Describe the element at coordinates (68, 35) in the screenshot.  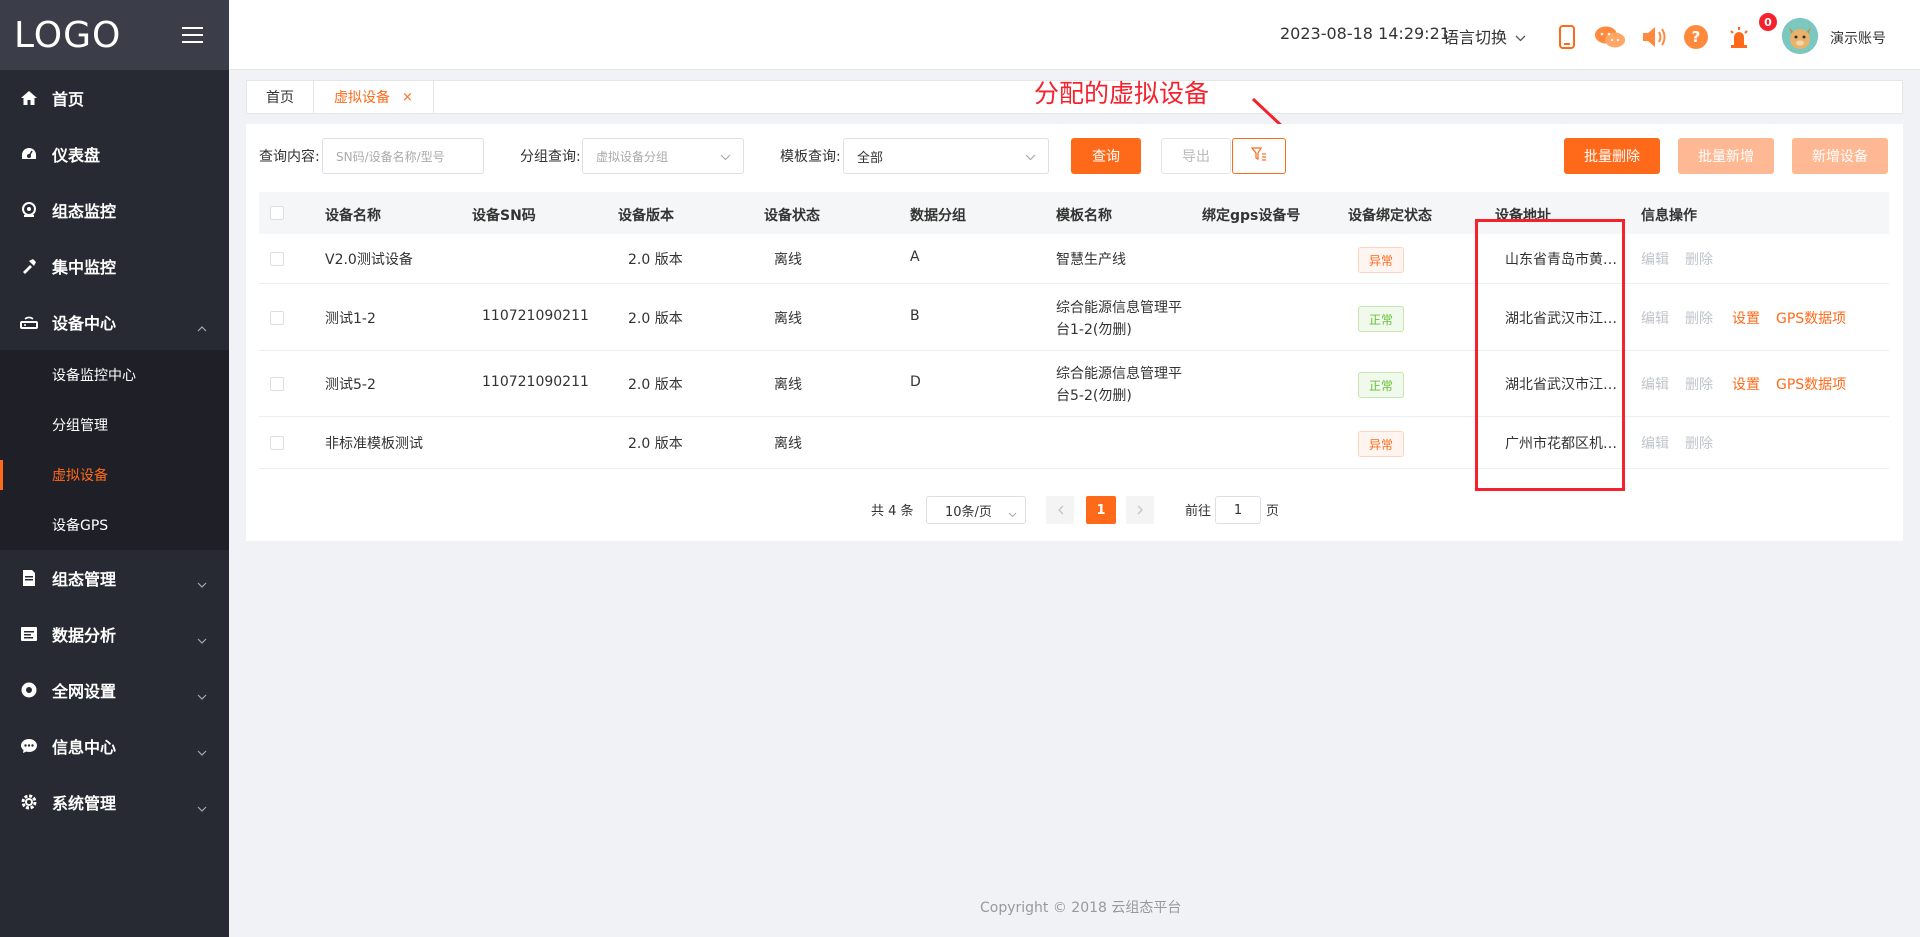
I see `logo: LOGO` at that location.